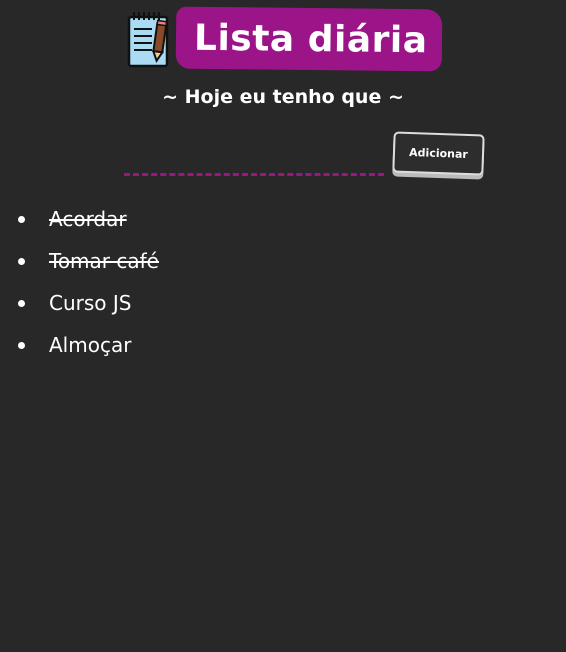 The height and width of the screenshot is (652, 566). Describe the element at coordinates (254, 174) in the screenshot. I see `task-input-underline` at that location.